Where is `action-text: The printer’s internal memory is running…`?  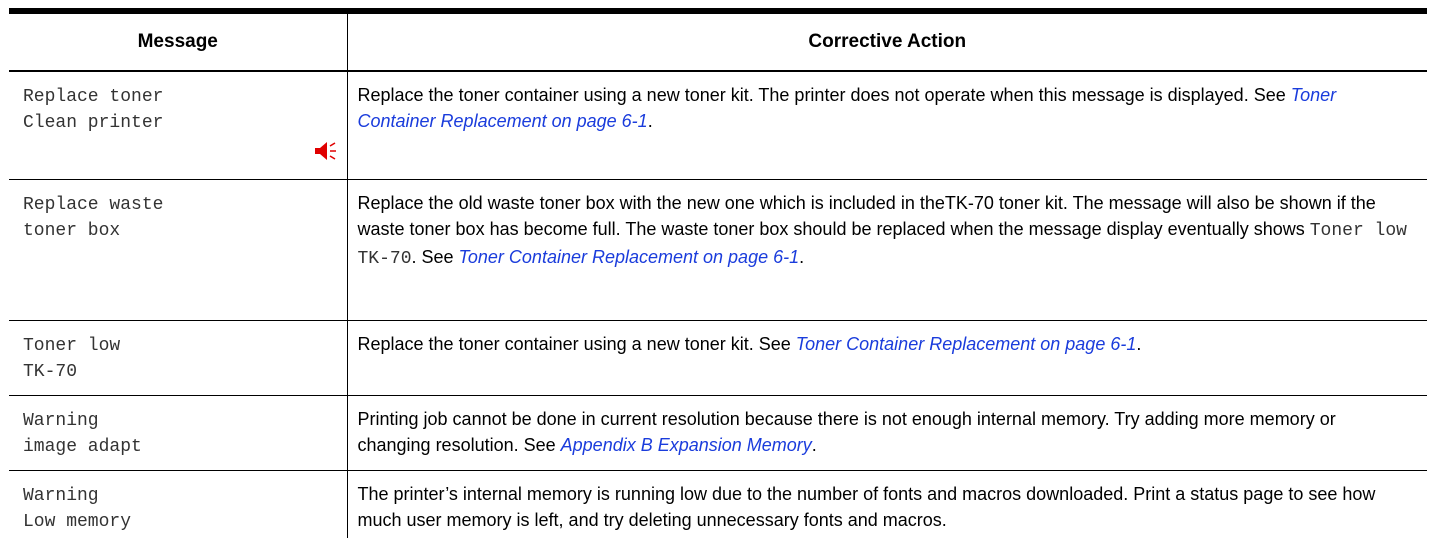
action-text: The printer’s internal memory is running… is located at coordinates (866, 507).